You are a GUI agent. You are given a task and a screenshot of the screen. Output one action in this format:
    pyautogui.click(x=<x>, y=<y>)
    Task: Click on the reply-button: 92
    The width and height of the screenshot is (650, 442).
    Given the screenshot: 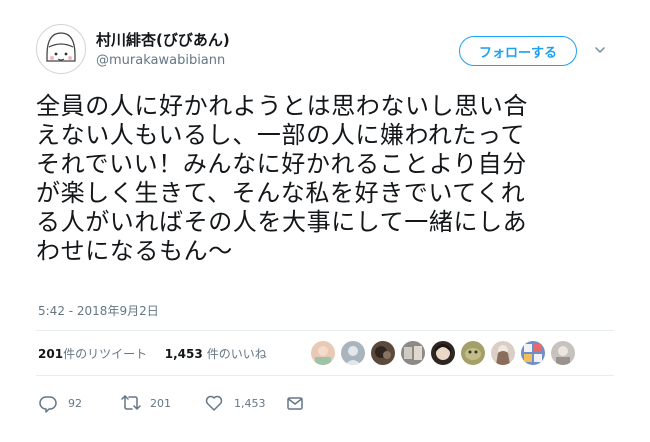 What is the action you would take?
    pyautogui.click(x=68, y=404)
    